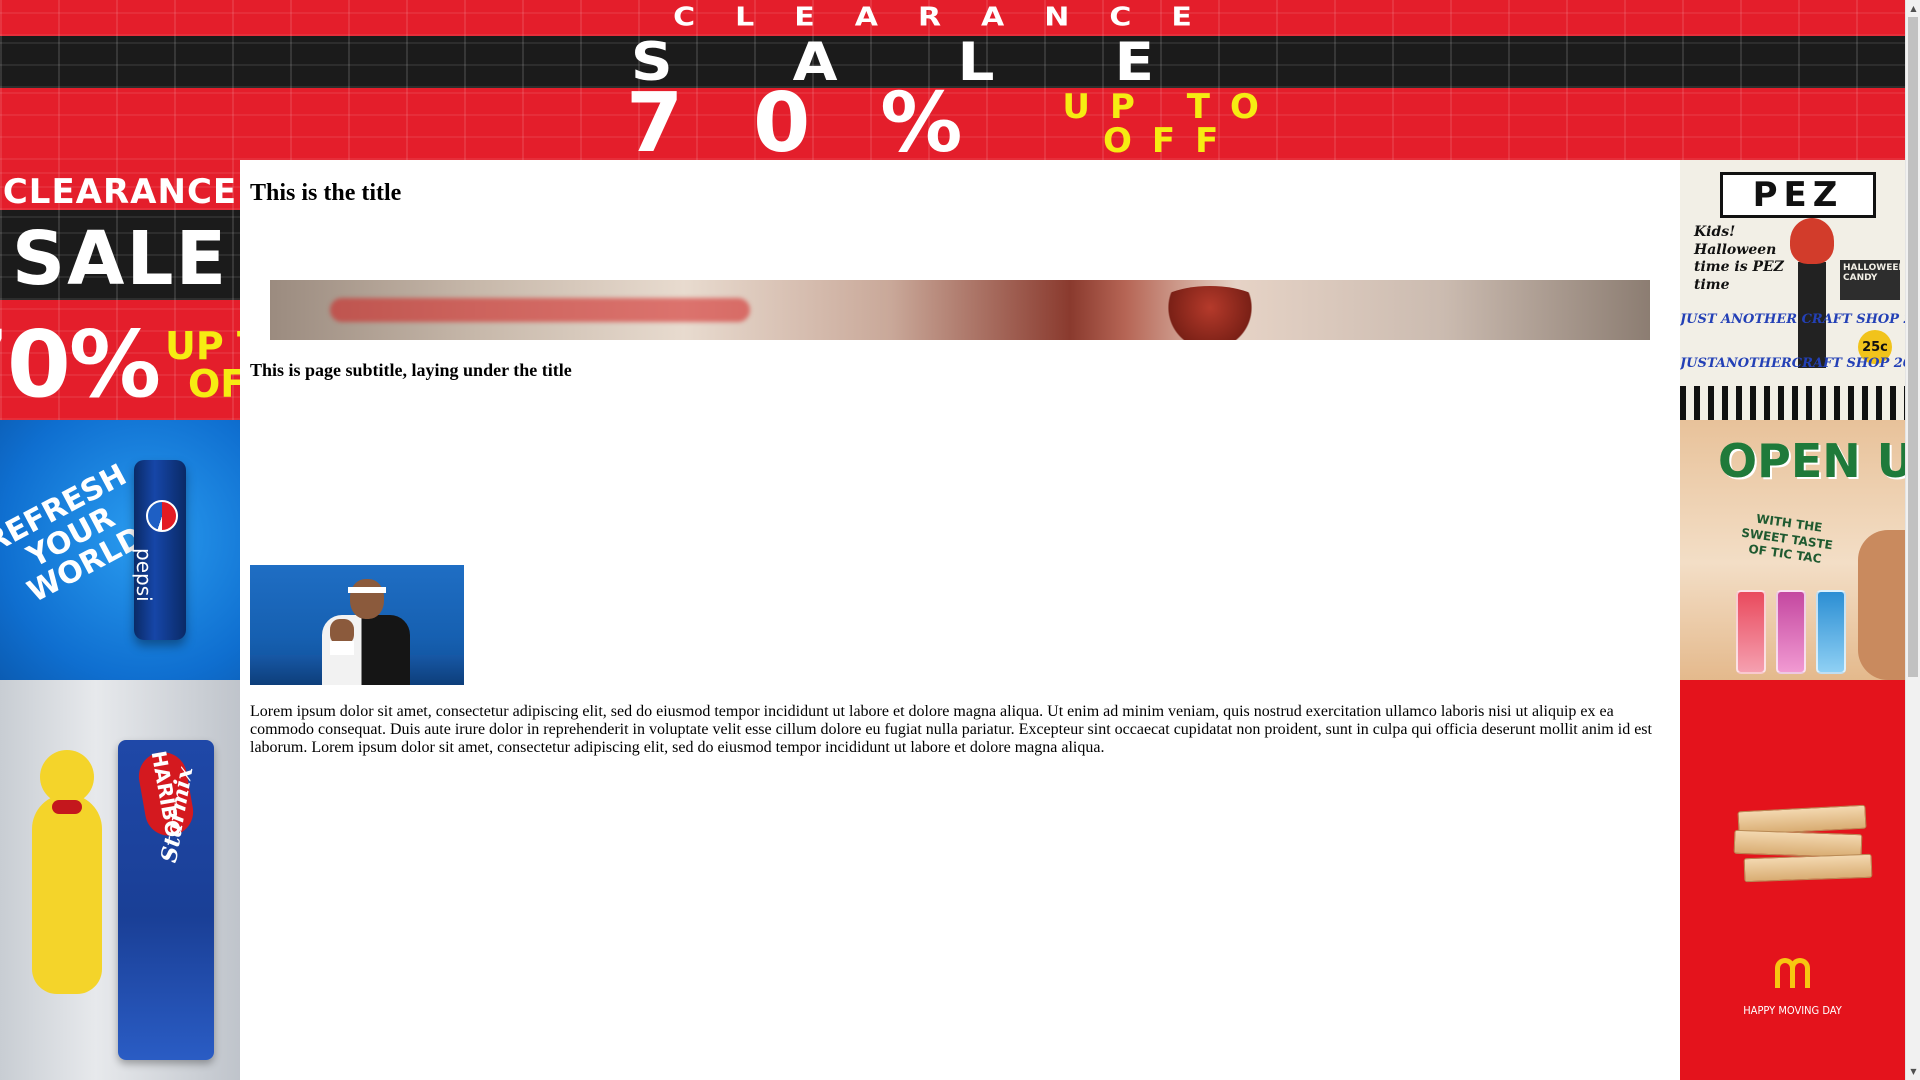 The width and height of the screenshot is (1920, 1080). I want to click on bear-head, so click(67, 777).